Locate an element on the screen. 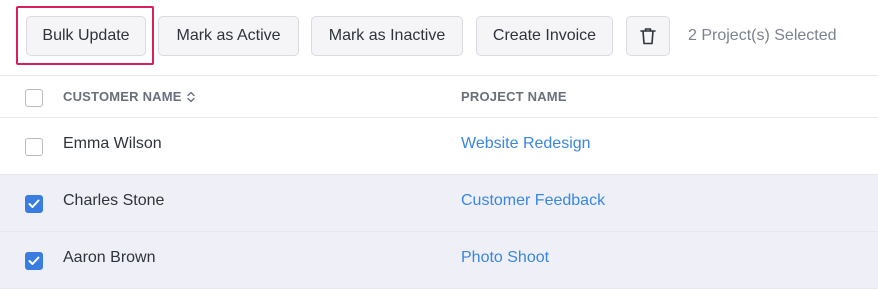 This screenshot has width=878, height=289. customer-name-cell: Emma Wilson is located at coordinates (112, 143).